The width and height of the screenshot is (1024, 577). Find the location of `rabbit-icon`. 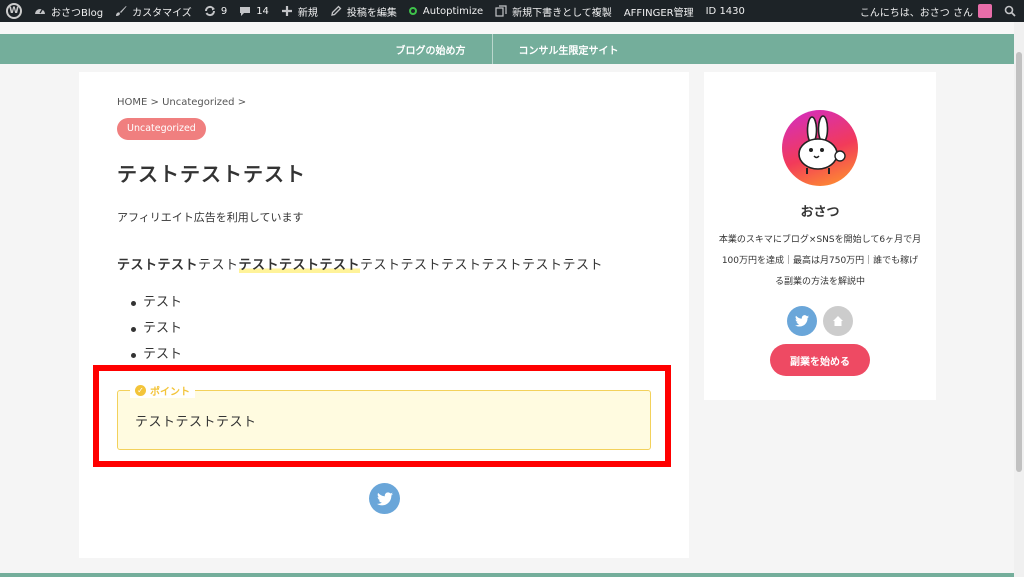

rabbit-icon is located at coordinates (822, 144).